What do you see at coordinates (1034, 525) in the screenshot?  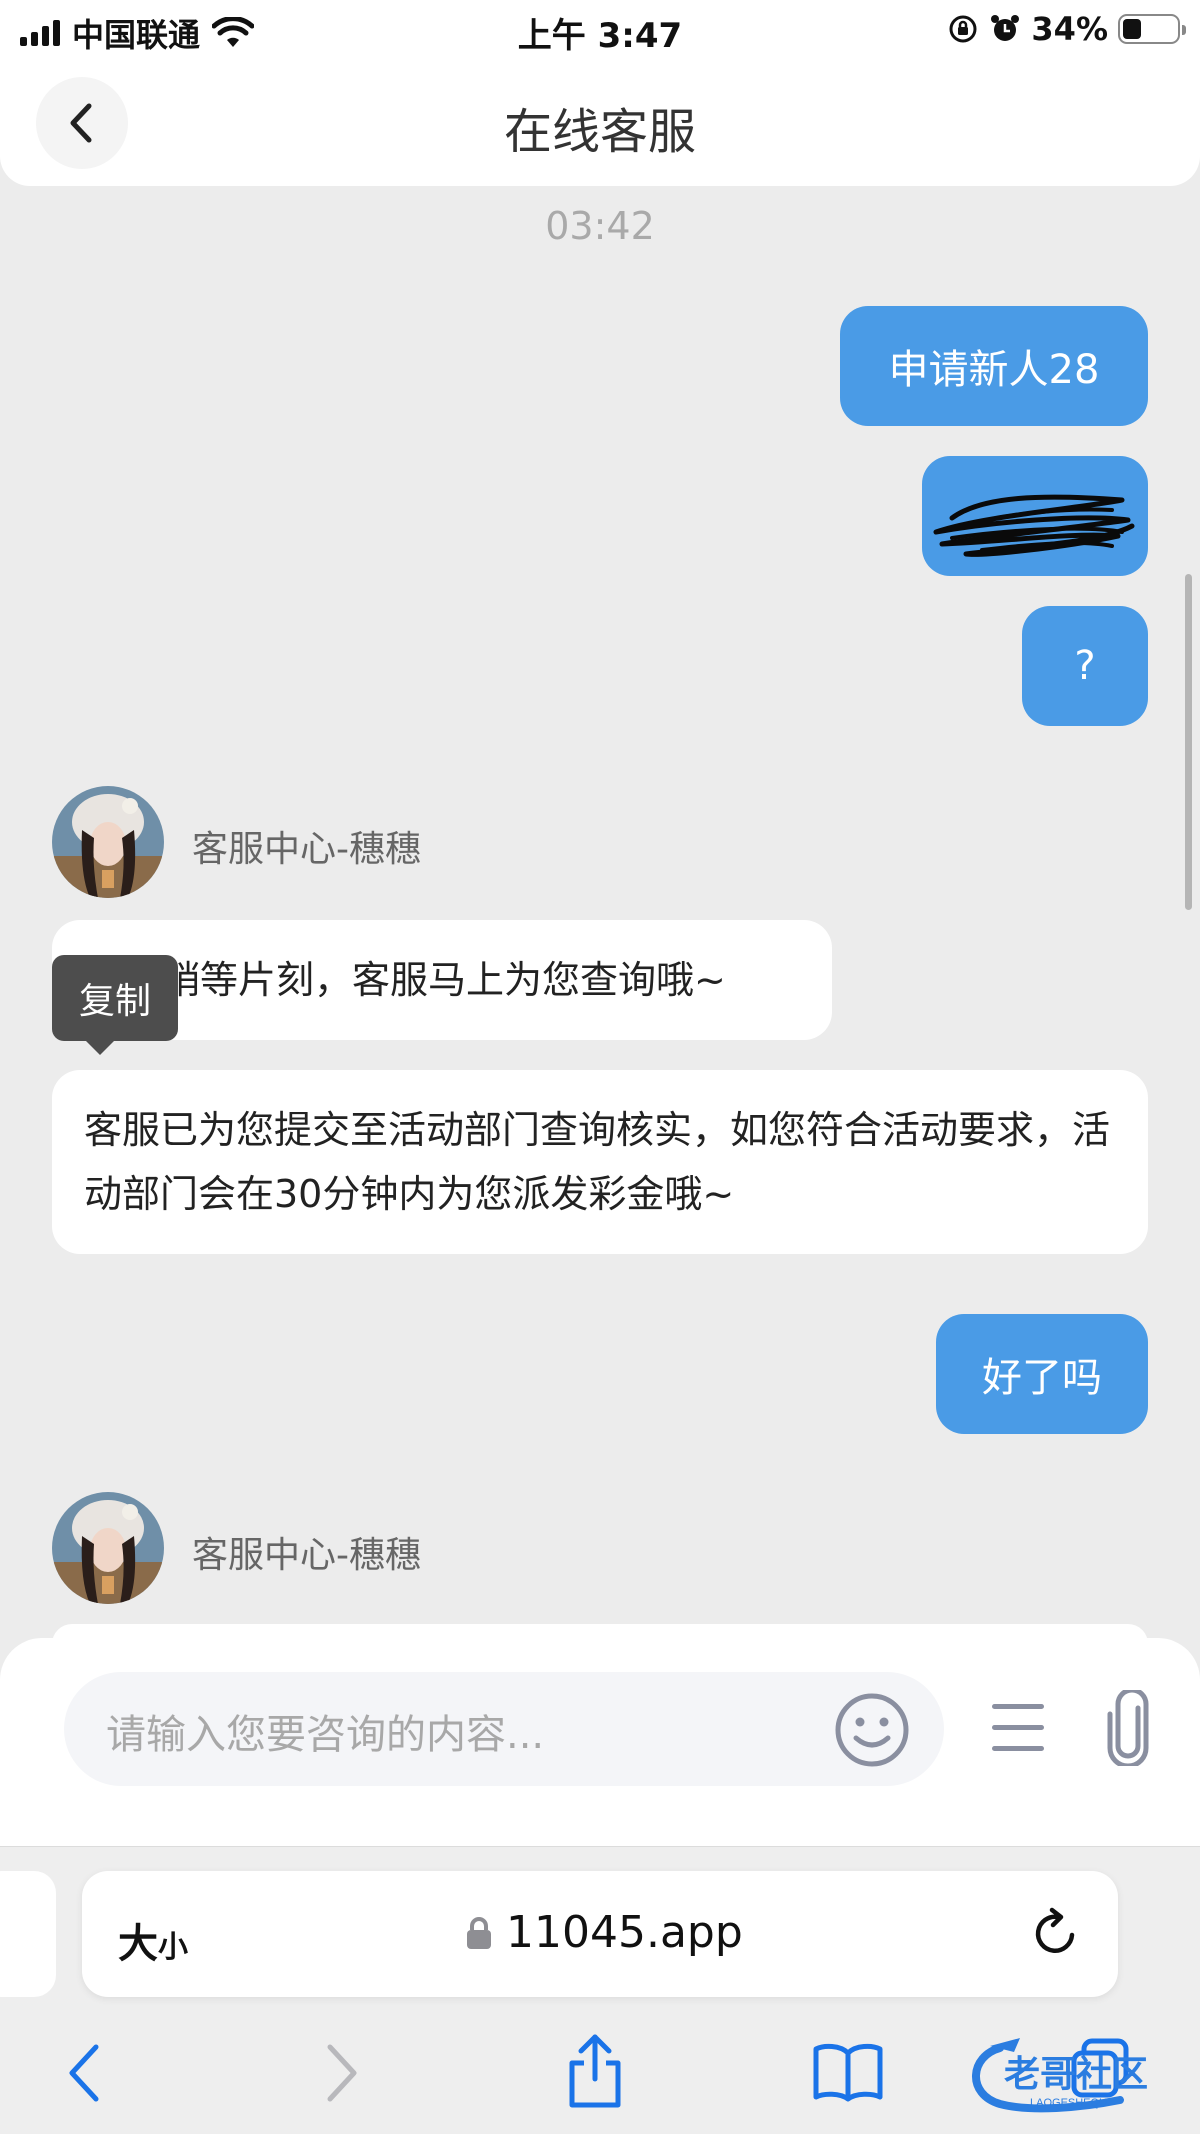 I see `scribble-redaction` at bounding box center [1034, 525].